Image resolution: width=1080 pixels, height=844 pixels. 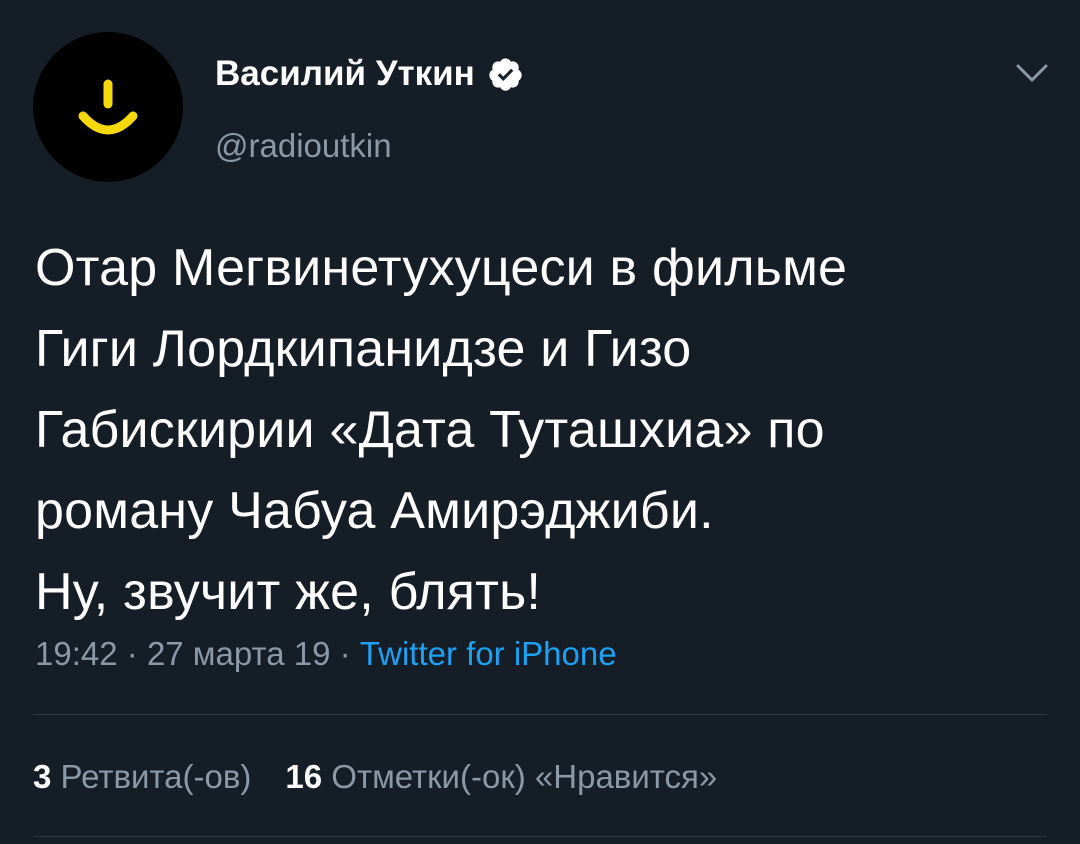 I want to click on verified-badge-icon, so click(x=505, y=74).